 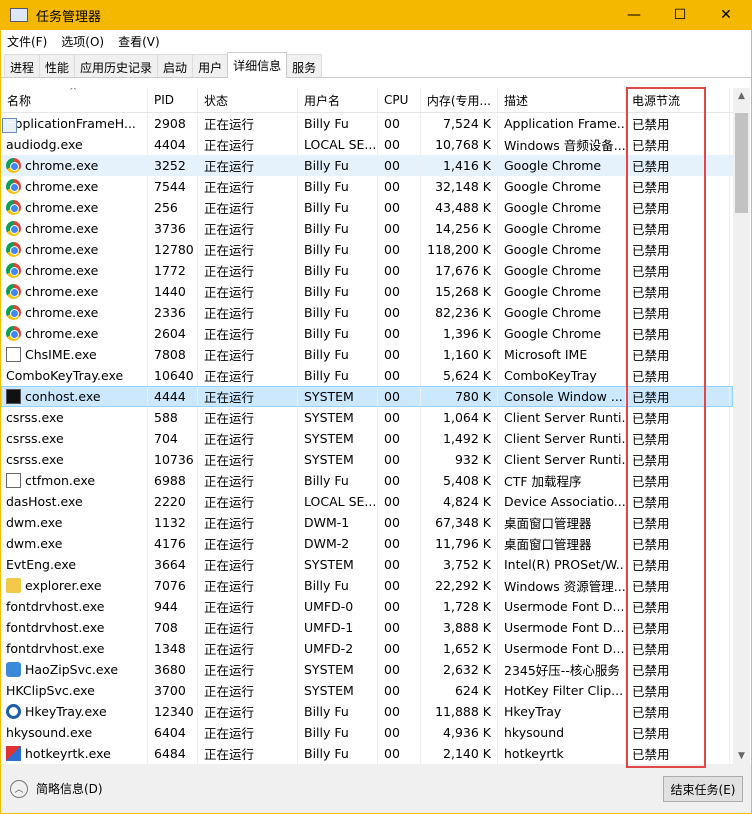 What do you see at coordinates (210, 65) in the screenshot?
I see `tab-4: 用户` at bounding box center [210, 65].